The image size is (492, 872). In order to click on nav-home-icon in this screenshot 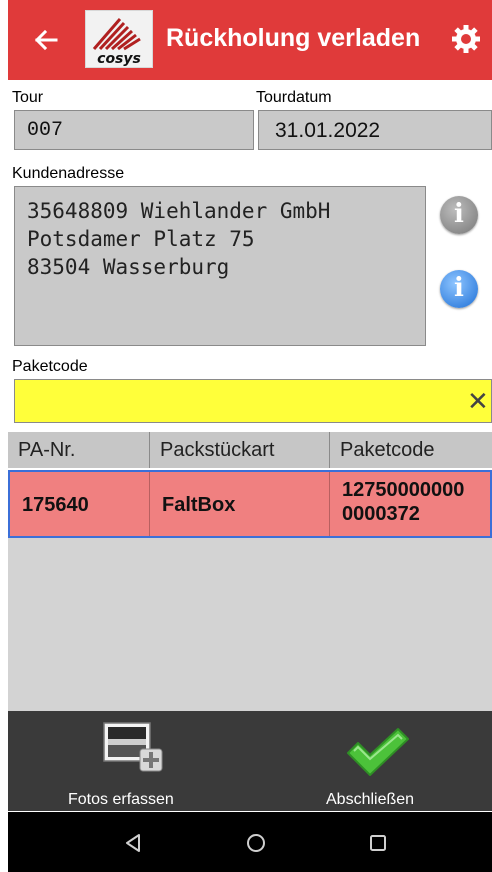, I will do `click(256, 843)`.